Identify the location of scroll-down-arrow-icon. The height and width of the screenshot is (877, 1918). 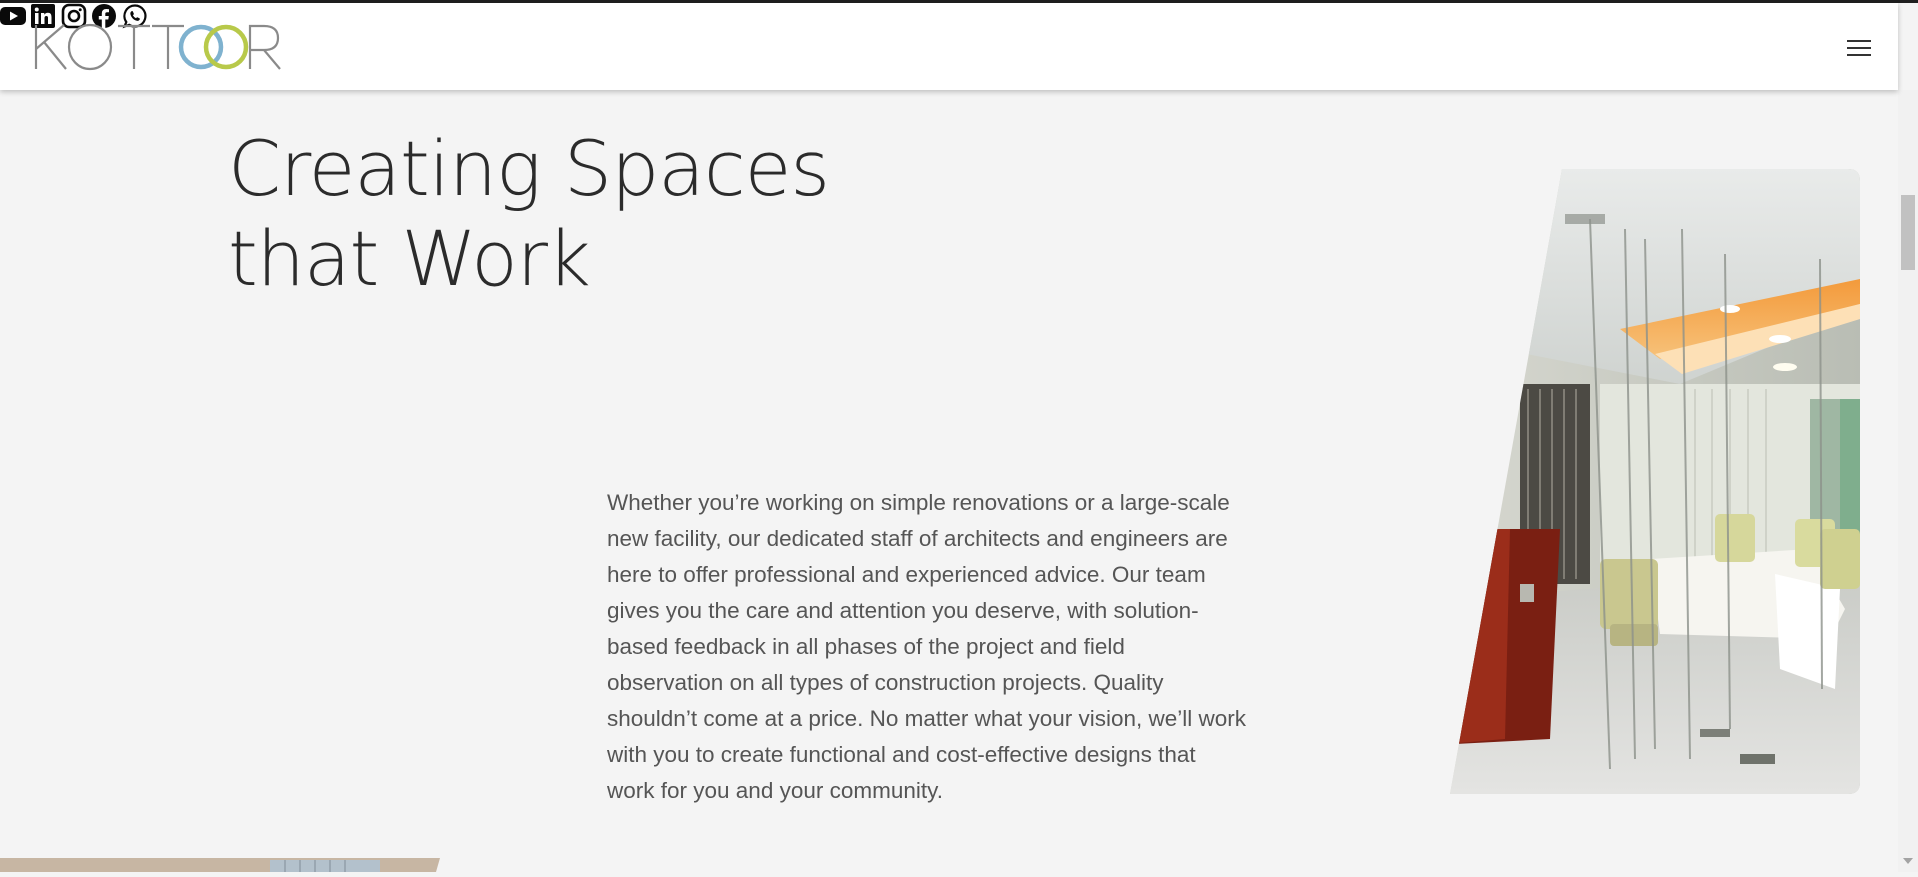
(1908, 861).